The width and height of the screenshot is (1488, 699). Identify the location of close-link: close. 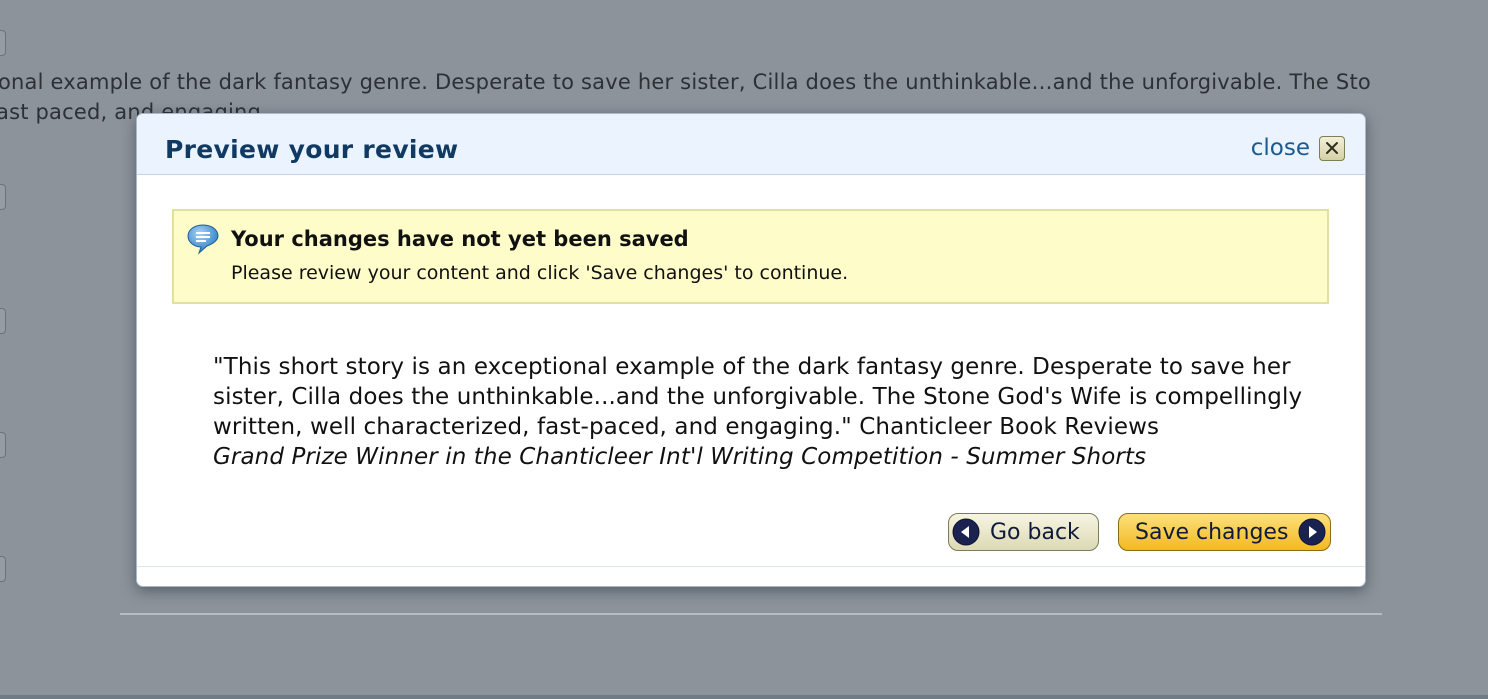
(1298, 148).